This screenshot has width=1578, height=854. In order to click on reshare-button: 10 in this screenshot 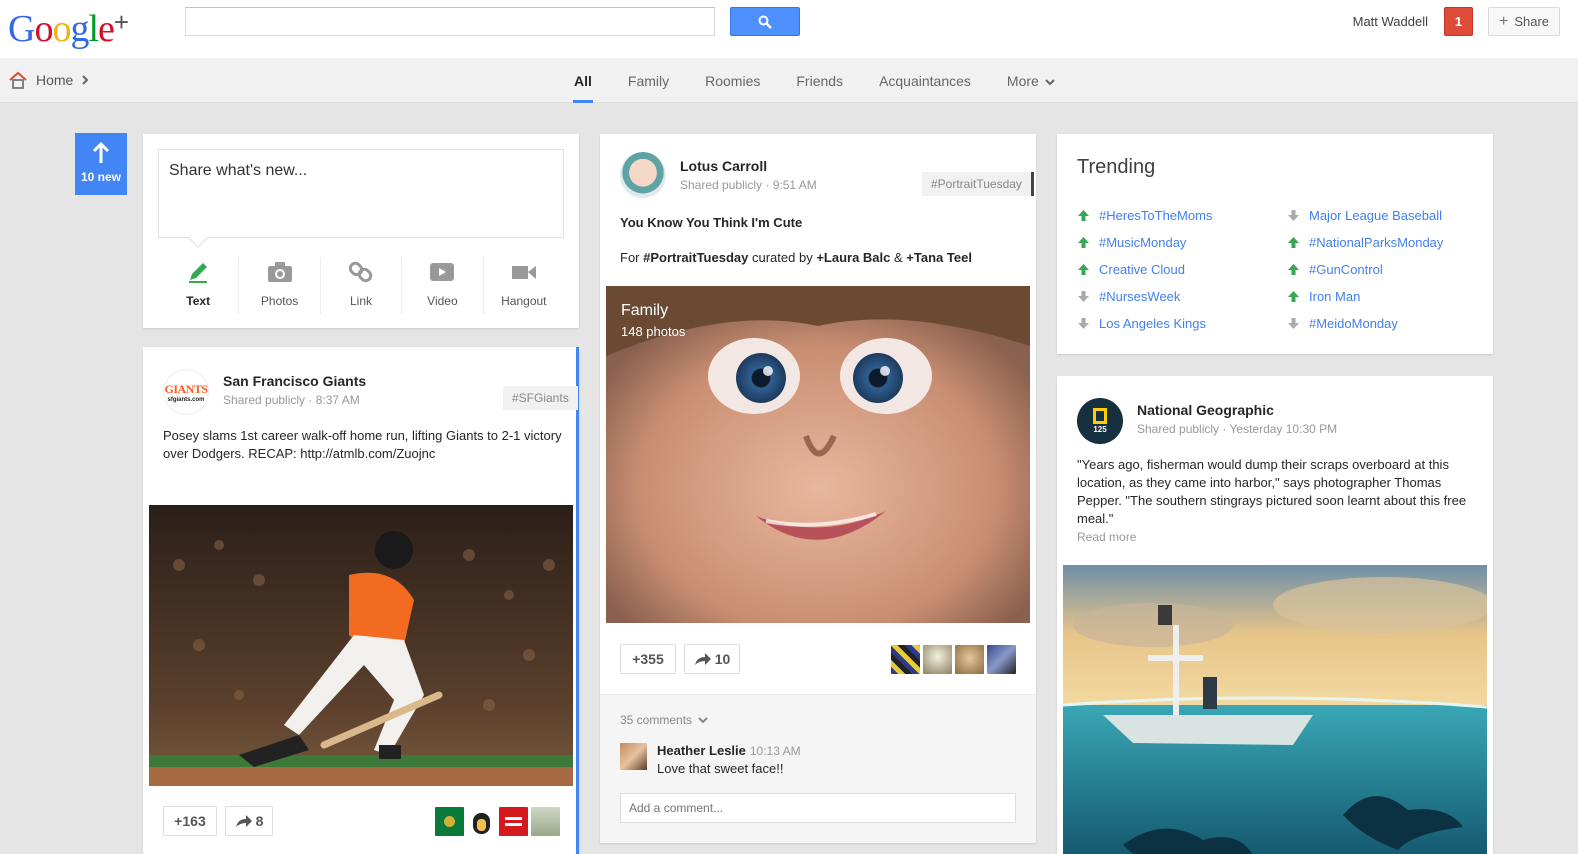, I will do `click(712, 659)`.